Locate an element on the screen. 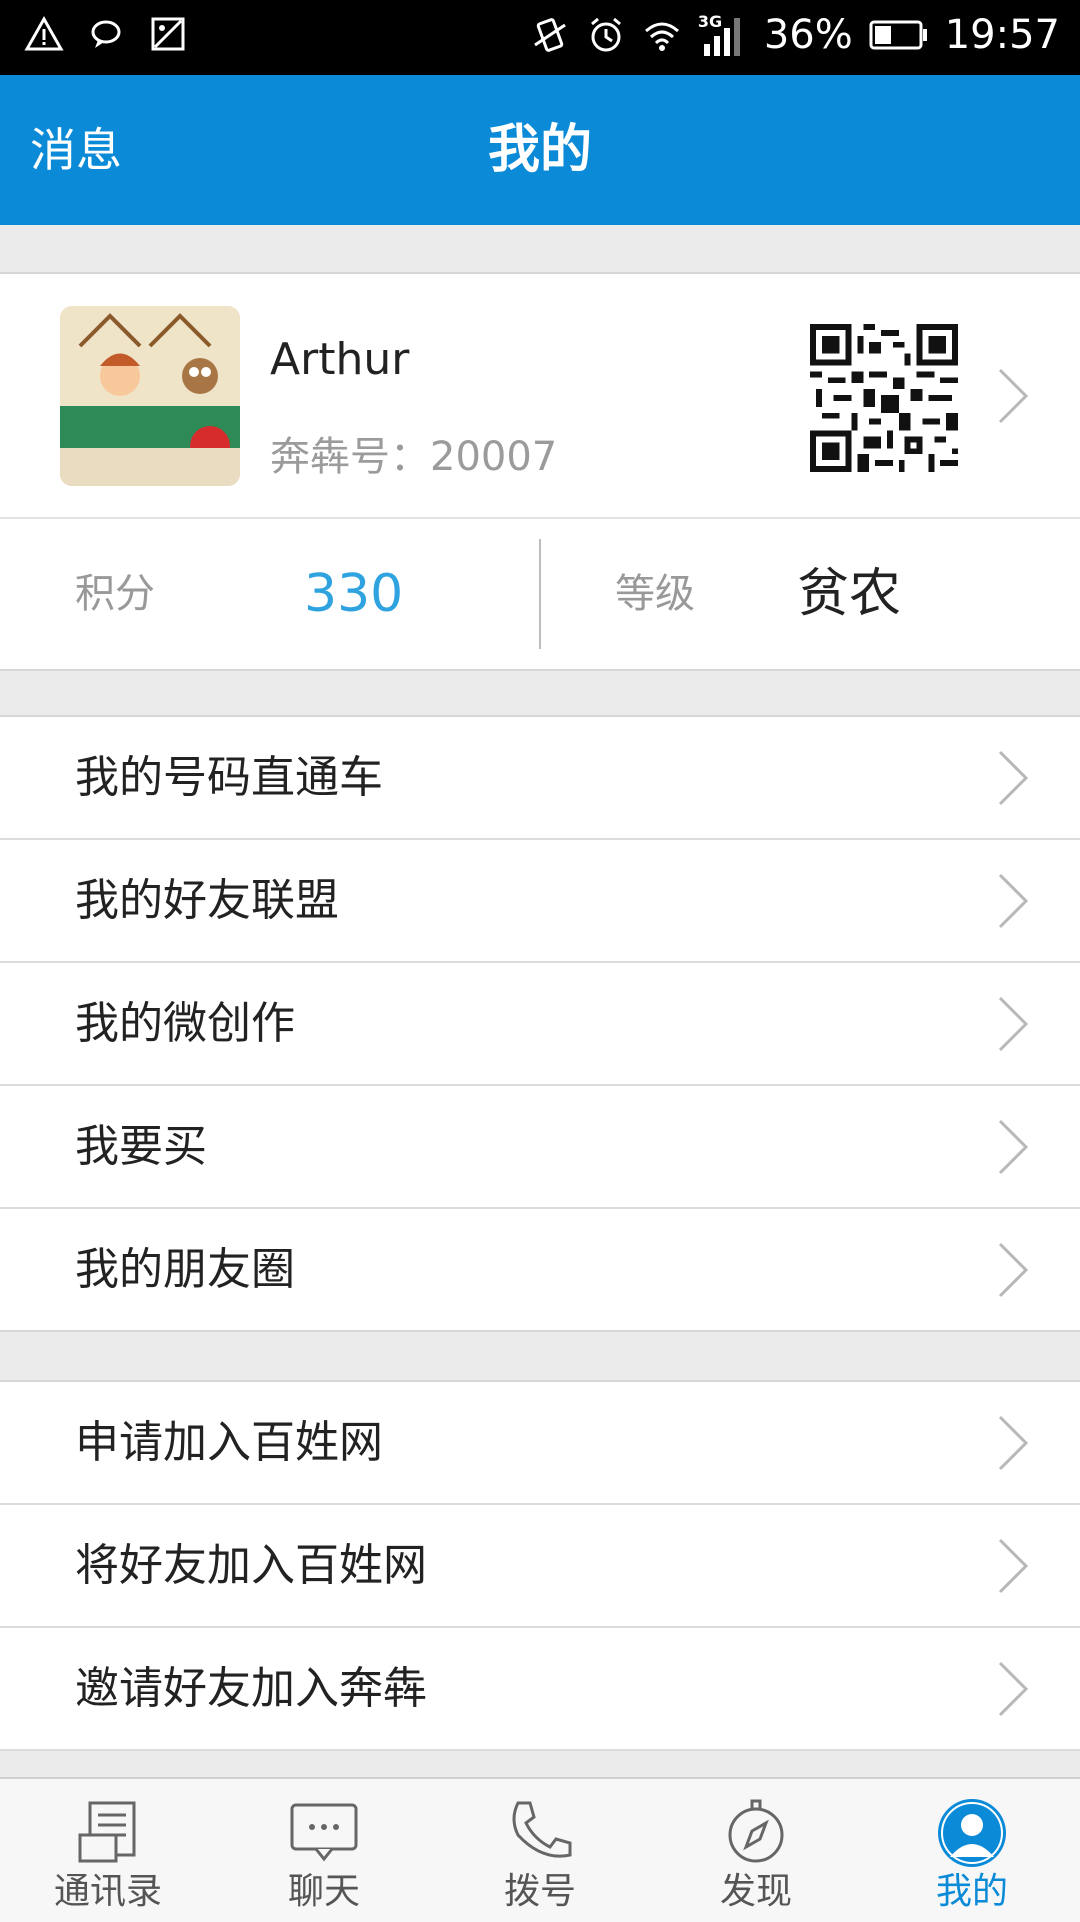 Image resolution: width=1080 pixels, height=1922 pixels. menu-item-label: 我要买 is located at coordinates (141, 1146).